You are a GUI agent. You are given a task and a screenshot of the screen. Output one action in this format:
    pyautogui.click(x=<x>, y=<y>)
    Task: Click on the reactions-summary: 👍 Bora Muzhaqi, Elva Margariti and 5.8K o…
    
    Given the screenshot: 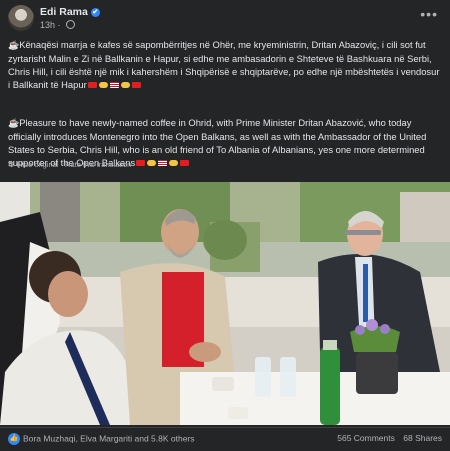 What is the action you would take?
    pyautogui.click(x=101, y=439)
    